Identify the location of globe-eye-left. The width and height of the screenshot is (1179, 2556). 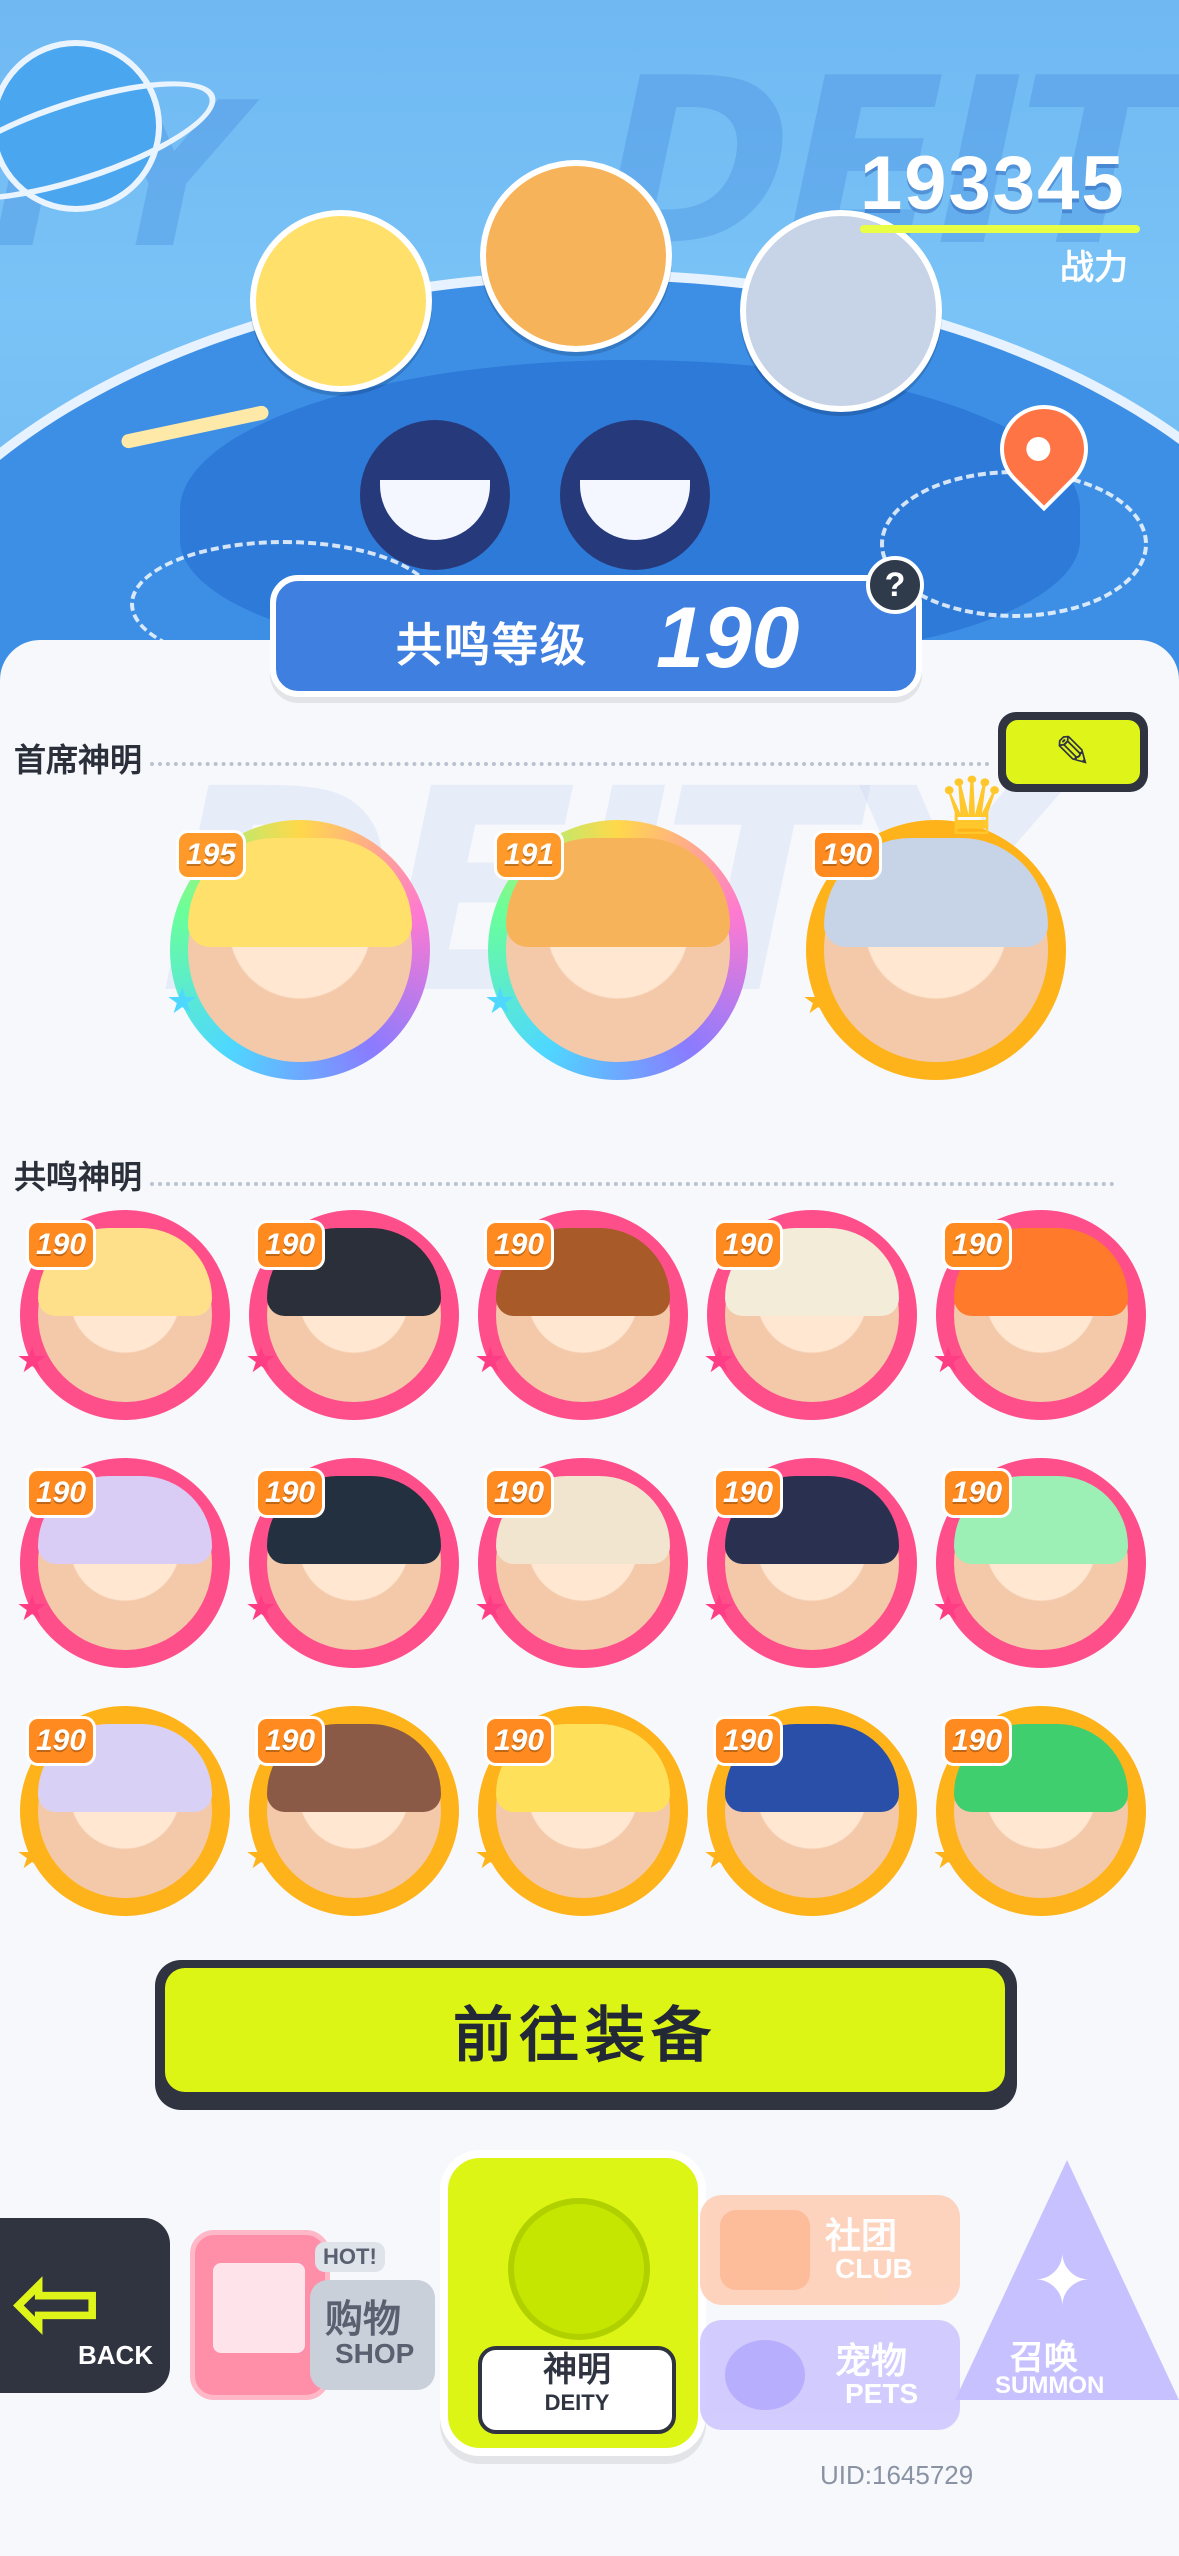
(435, 495).